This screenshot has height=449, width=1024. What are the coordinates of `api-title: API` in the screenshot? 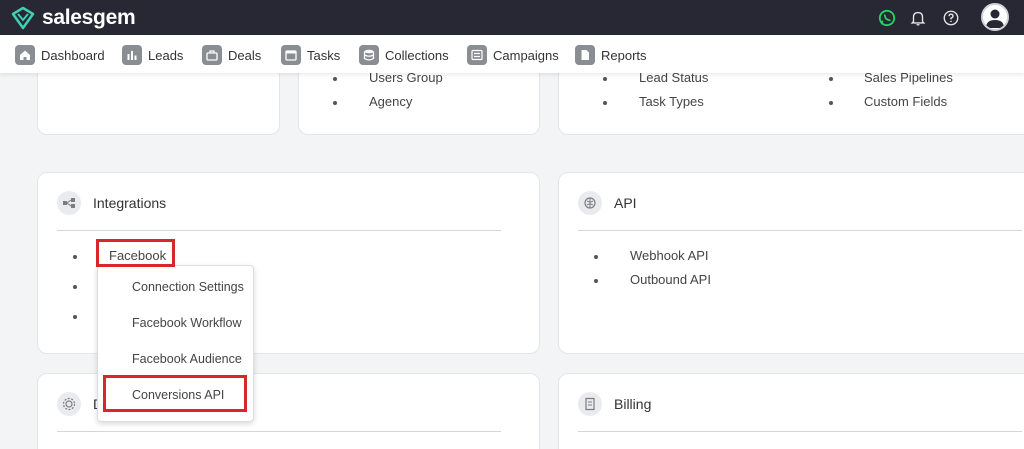 It's located at (625, 203).